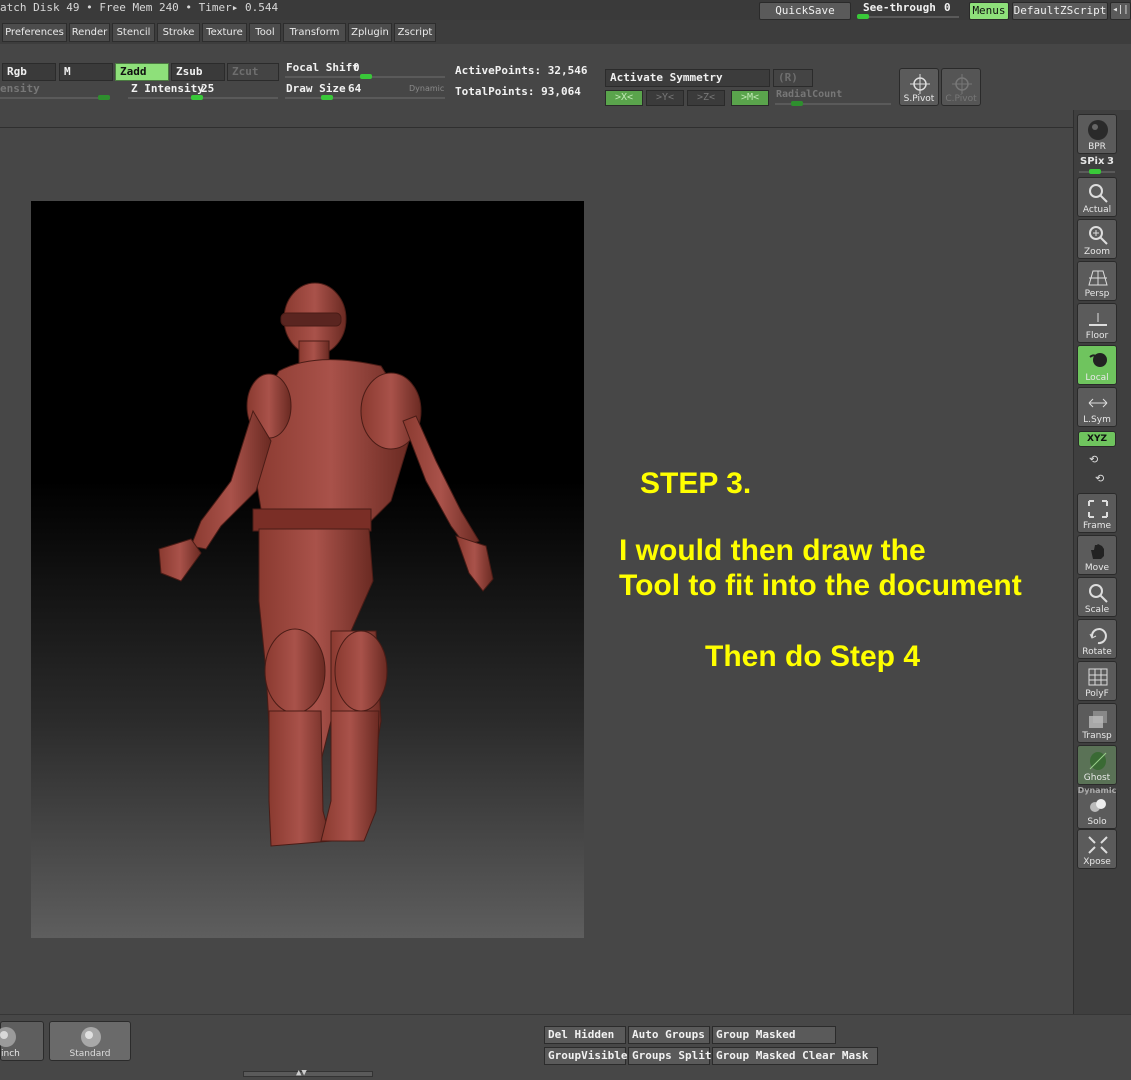  What do you see at coordinates (585, 1056) in the screenshot?
I see `group-visible-button: GroupVisible` at bounding box center [585, 1056].